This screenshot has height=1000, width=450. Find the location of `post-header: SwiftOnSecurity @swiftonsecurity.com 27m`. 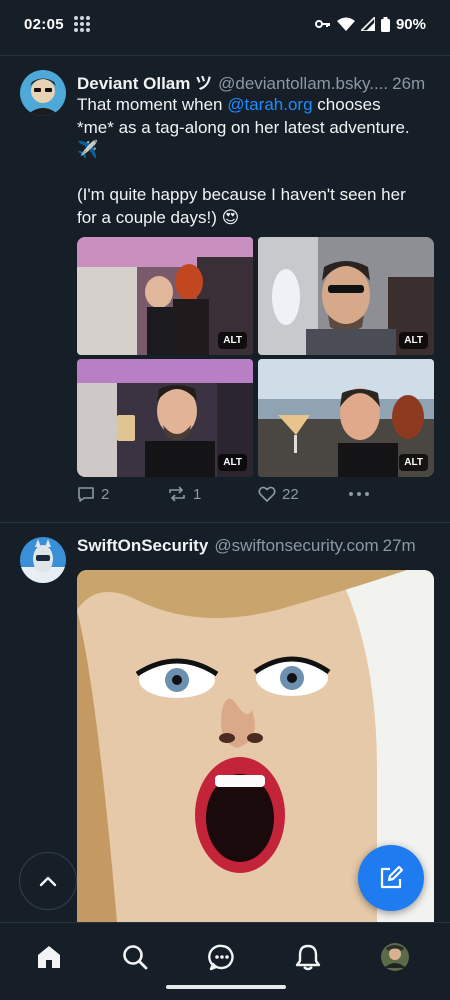

post-header: SwiftOnSecurity @swiftonsecurity.com 27m is located at coordinates (255, 548).